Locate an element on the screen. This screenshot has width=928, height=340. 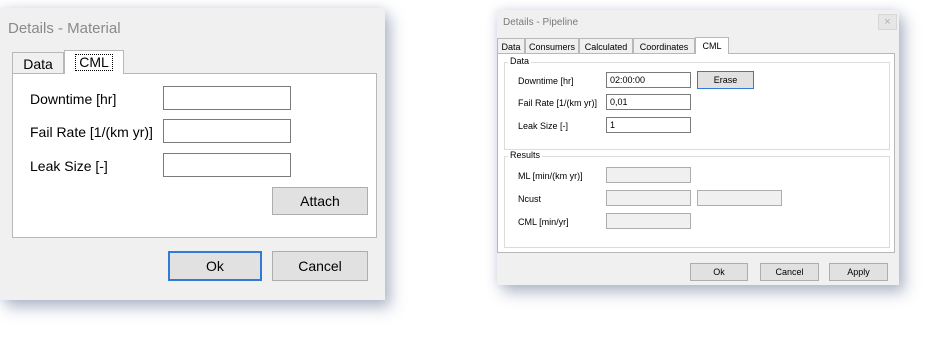
attach-button: Attach is located at coordinates (320, 201).